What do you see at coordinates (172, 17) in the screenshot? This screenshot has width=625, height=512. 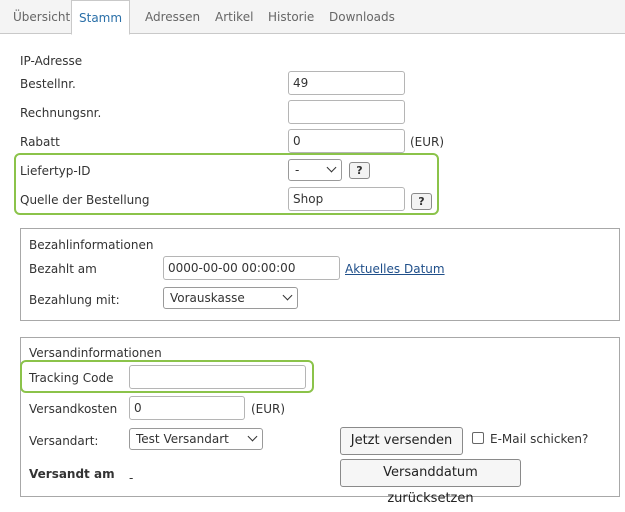 I see `tab-adressen: Adressen` at bounding box center [172, 17].